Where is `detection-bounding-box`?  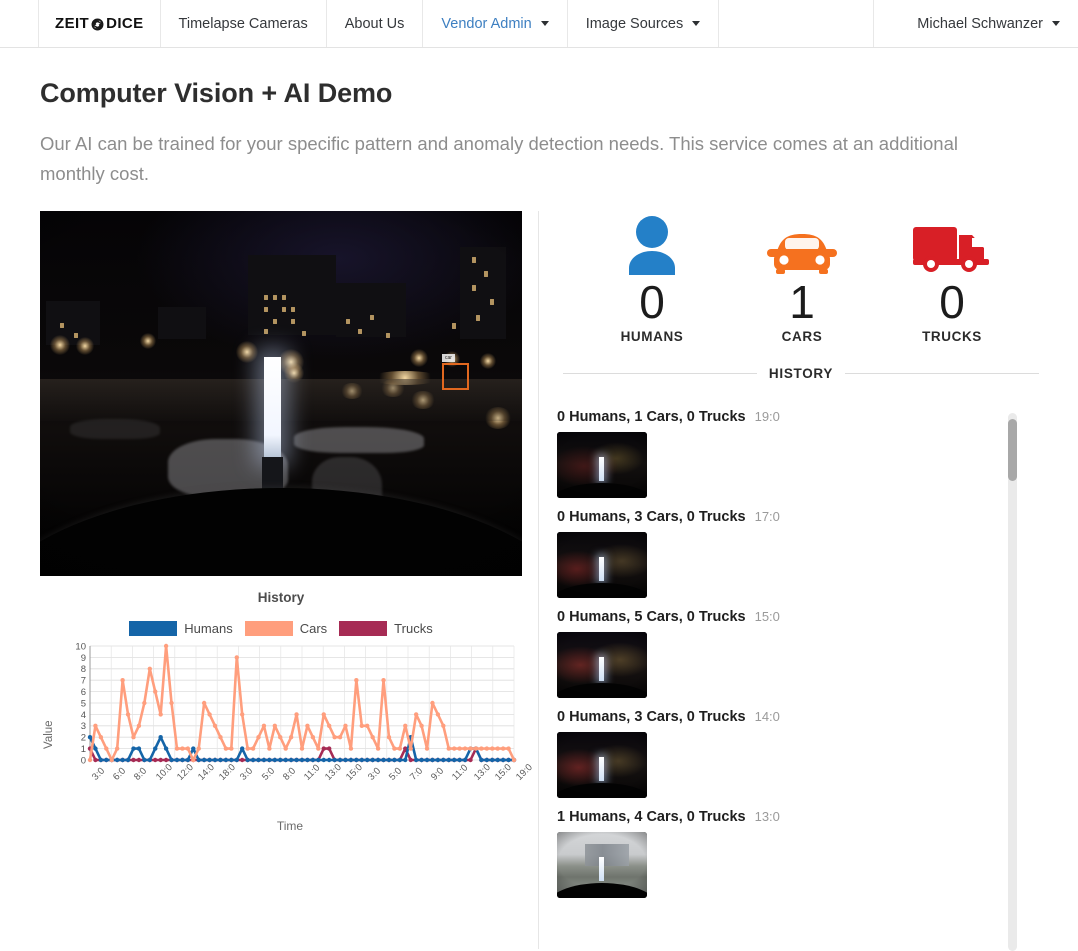
detection-bounding-box is located at coordinates (455, 376).